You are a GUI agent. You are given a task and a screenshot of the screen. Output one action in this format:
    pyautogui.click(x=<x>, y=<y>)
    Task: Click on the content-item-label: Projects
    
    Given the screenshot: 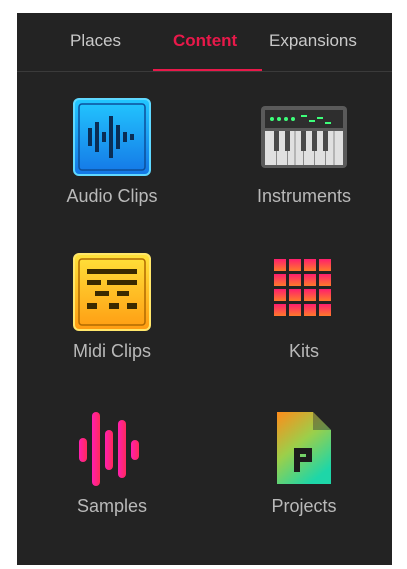 What is the action you would take?
    pyautogui.click(x=304, y=506)
    